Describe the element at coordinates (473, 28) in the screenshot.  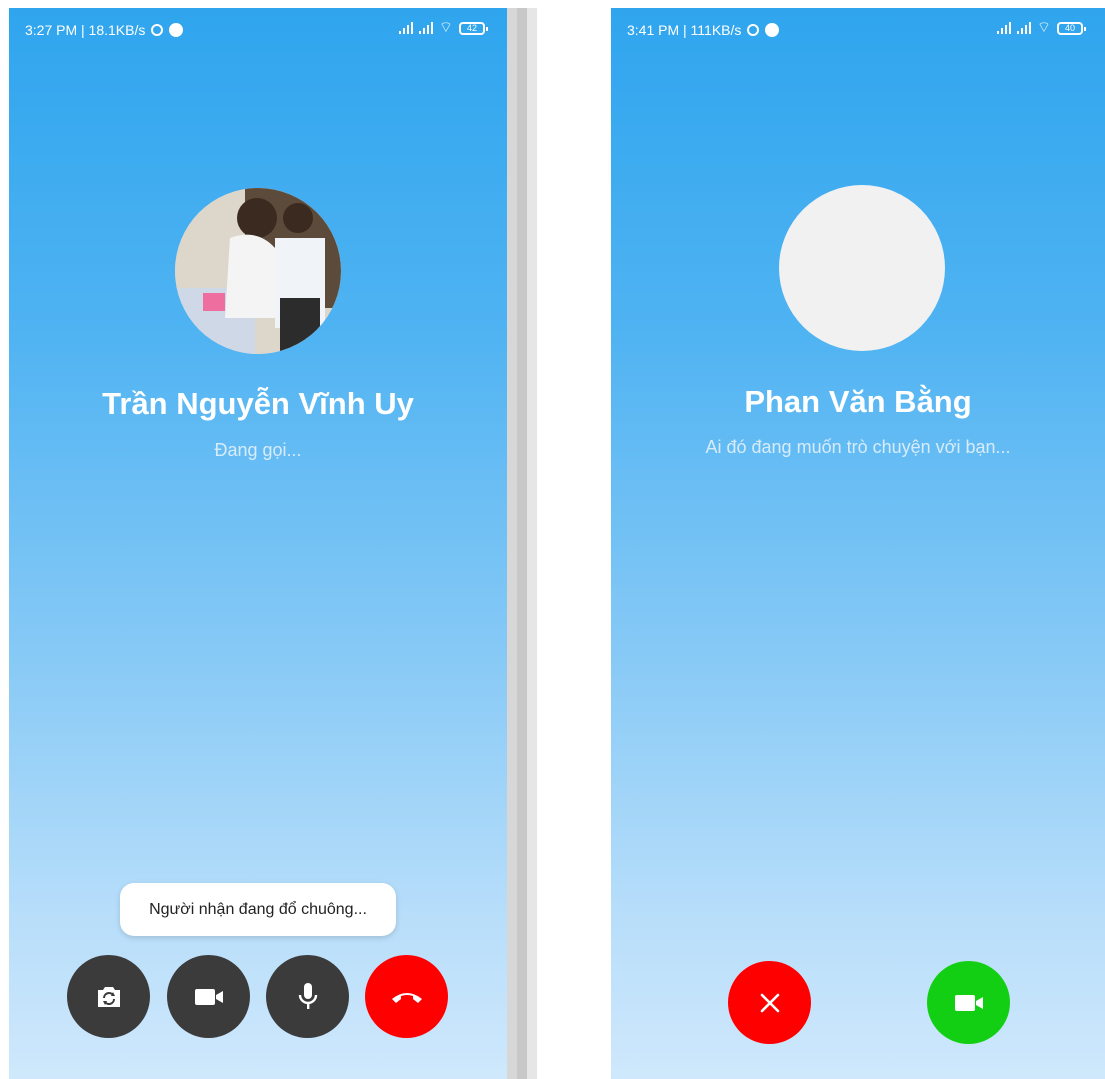
I see `battery-icon: 42` at that location.